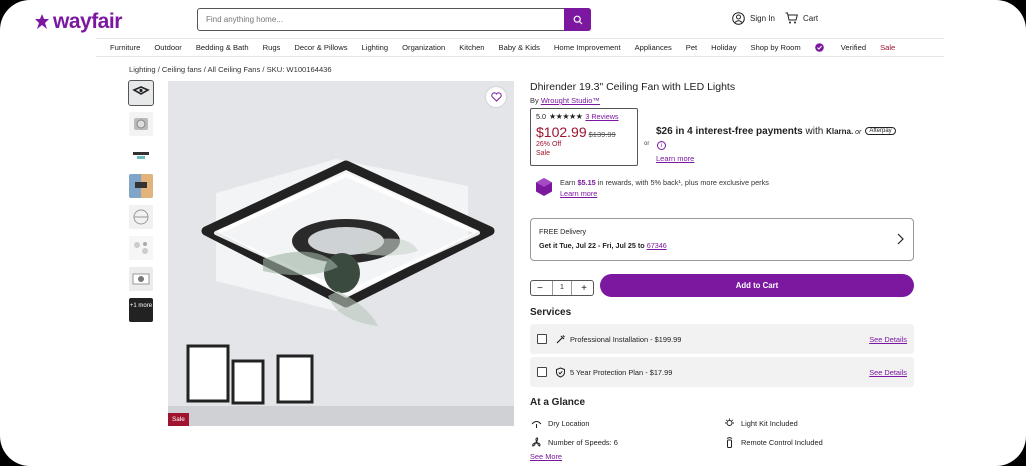 The height and width of the screenshot is (466, 1026). Describe the element at coordinates (375, 47) in the screenshot. I see `nav-lighting: Lighting` at that location.